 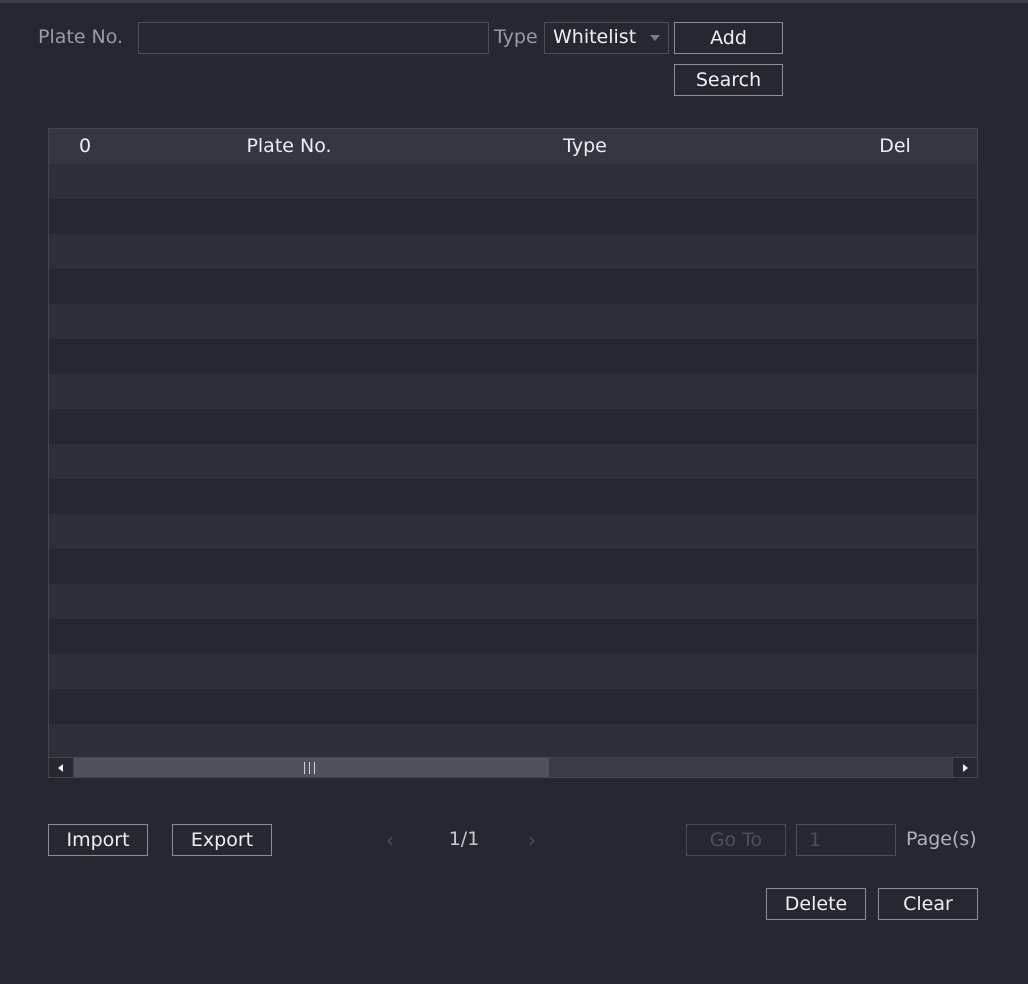 What do you see at coordinates (98, 840) in the screenshot?
I see `import-button: Import` at bounding box center [98, 840].